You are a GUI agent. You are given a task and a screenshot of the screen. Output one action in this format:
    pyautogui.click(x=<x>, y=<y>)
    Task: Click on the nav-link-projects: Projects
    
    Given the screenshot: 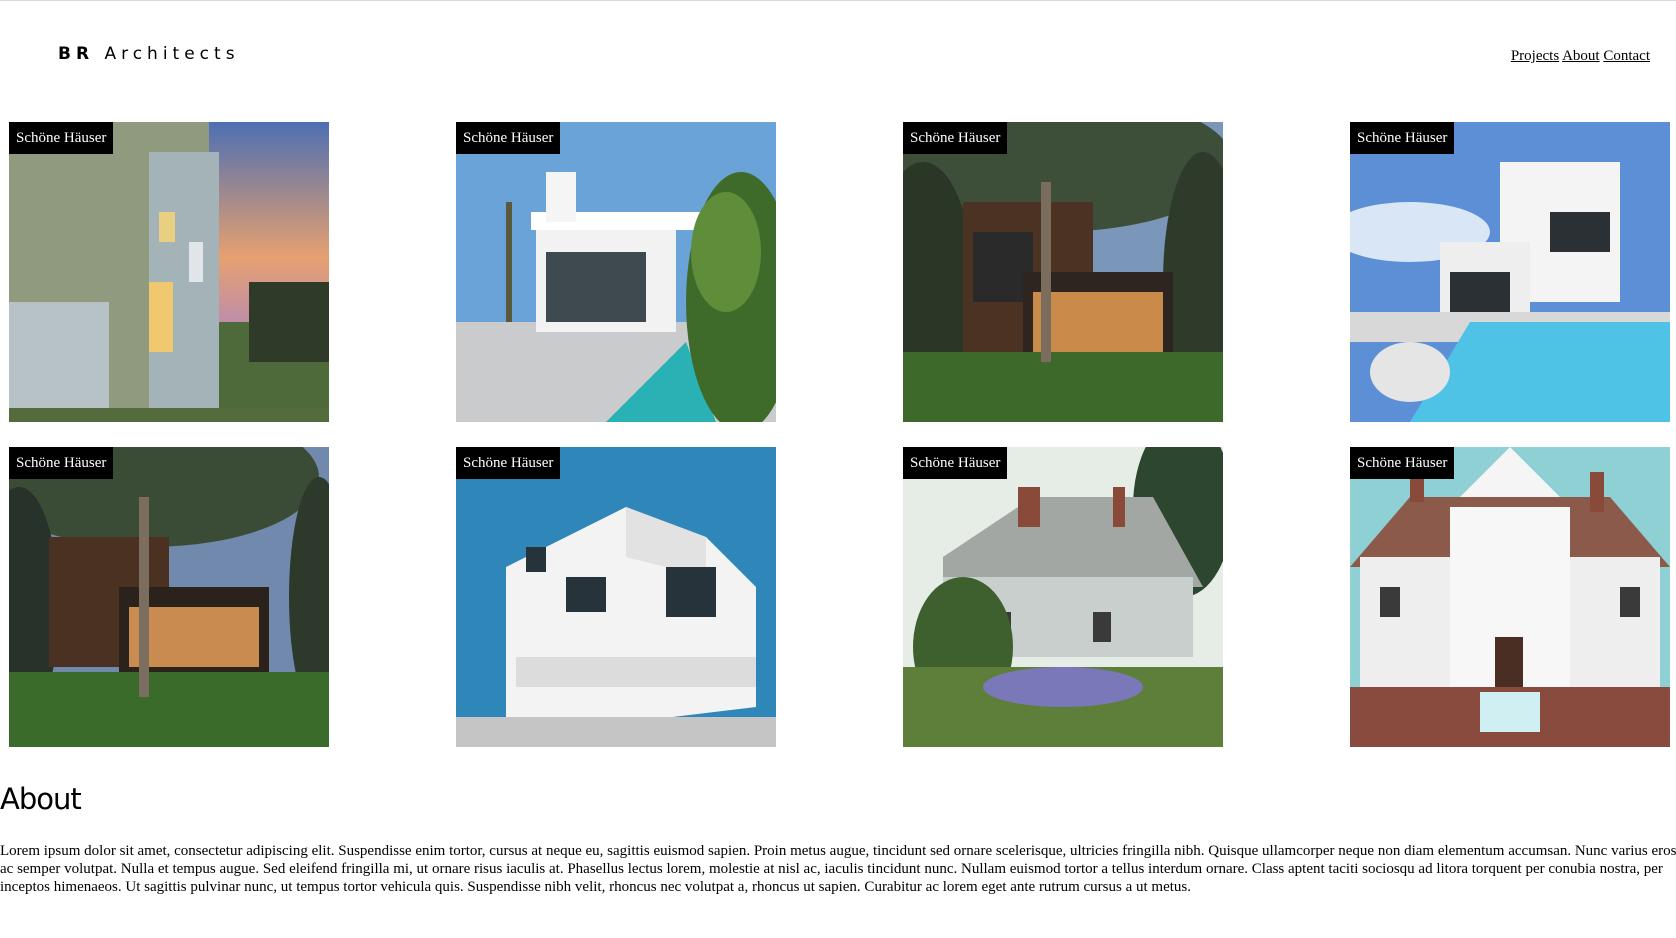 What is the action you would take?
    pyautogui.click(x=1535, y=56)
    